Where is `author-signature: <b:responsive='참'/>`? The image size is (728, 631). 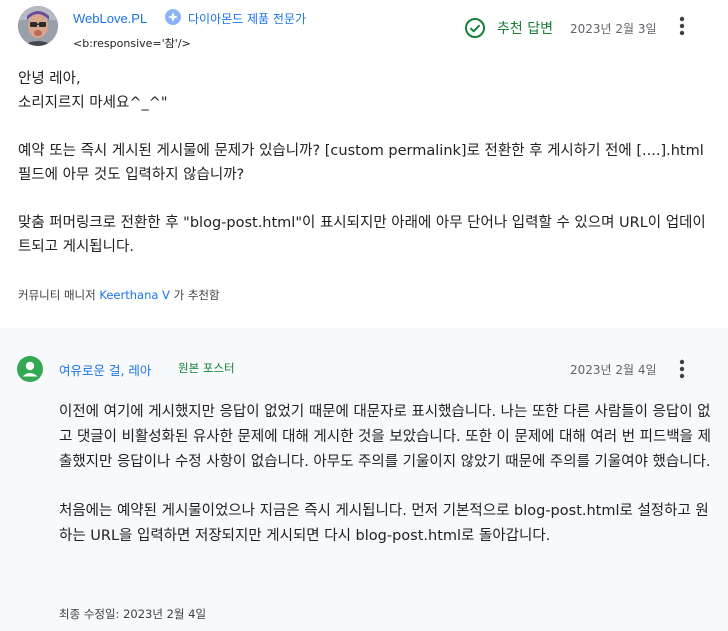
author-signature: <b:responsive='참'/> is located at coordinates (132, 43).